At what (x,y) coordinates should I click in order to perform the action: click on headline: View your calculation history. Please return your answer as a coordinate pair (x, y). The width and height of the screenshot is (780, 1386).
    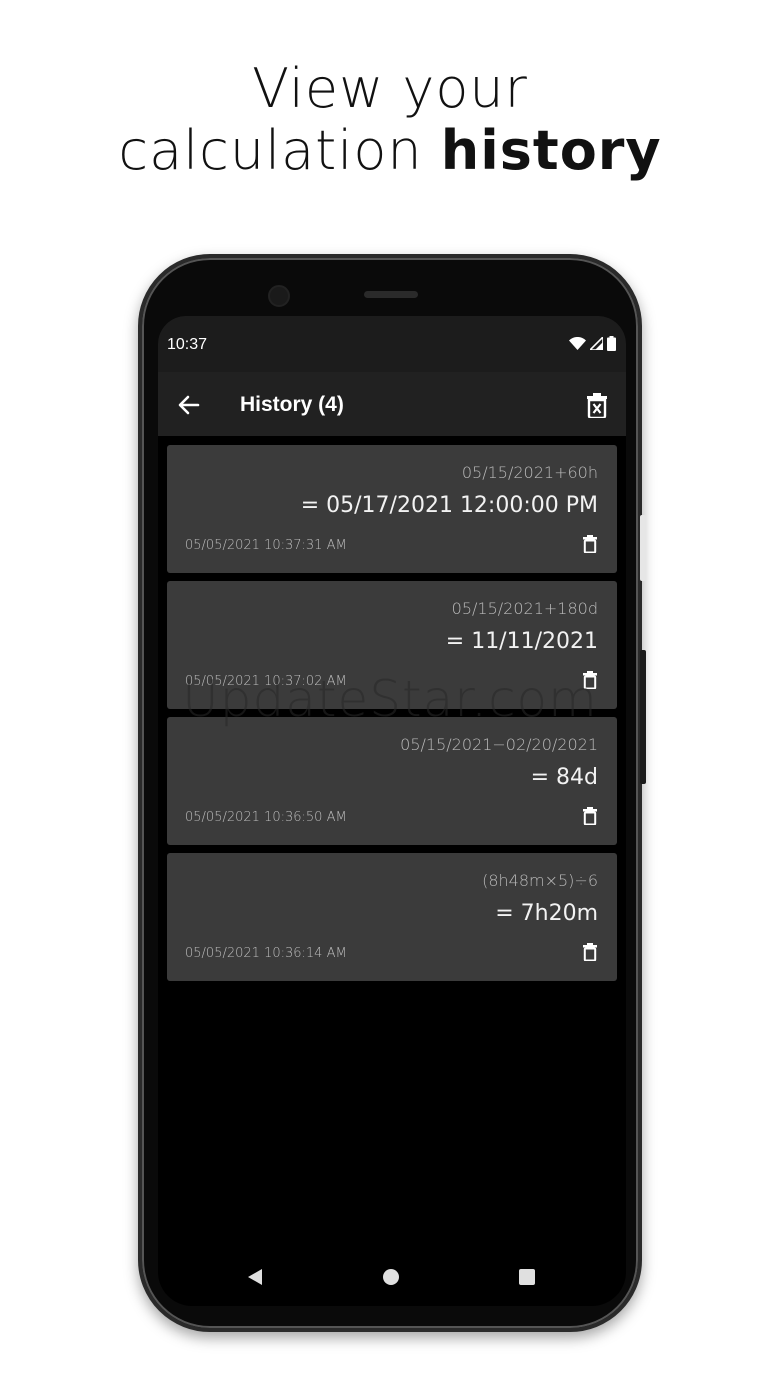
    Looking at the image, I should click on (390, 120).